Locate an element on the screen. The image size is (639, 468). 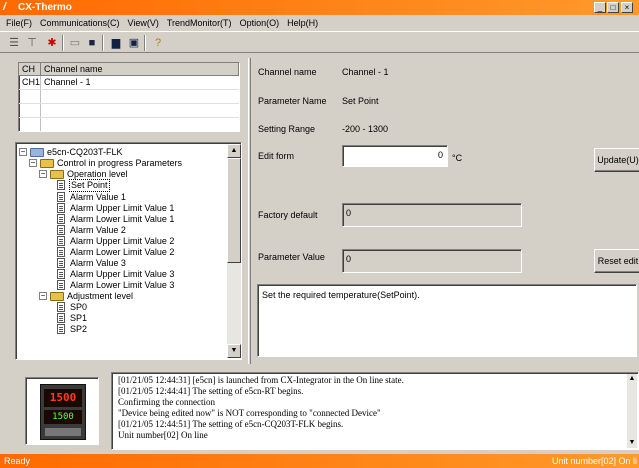
tree-node-label: Set Point is located at coordinates (89, 185).